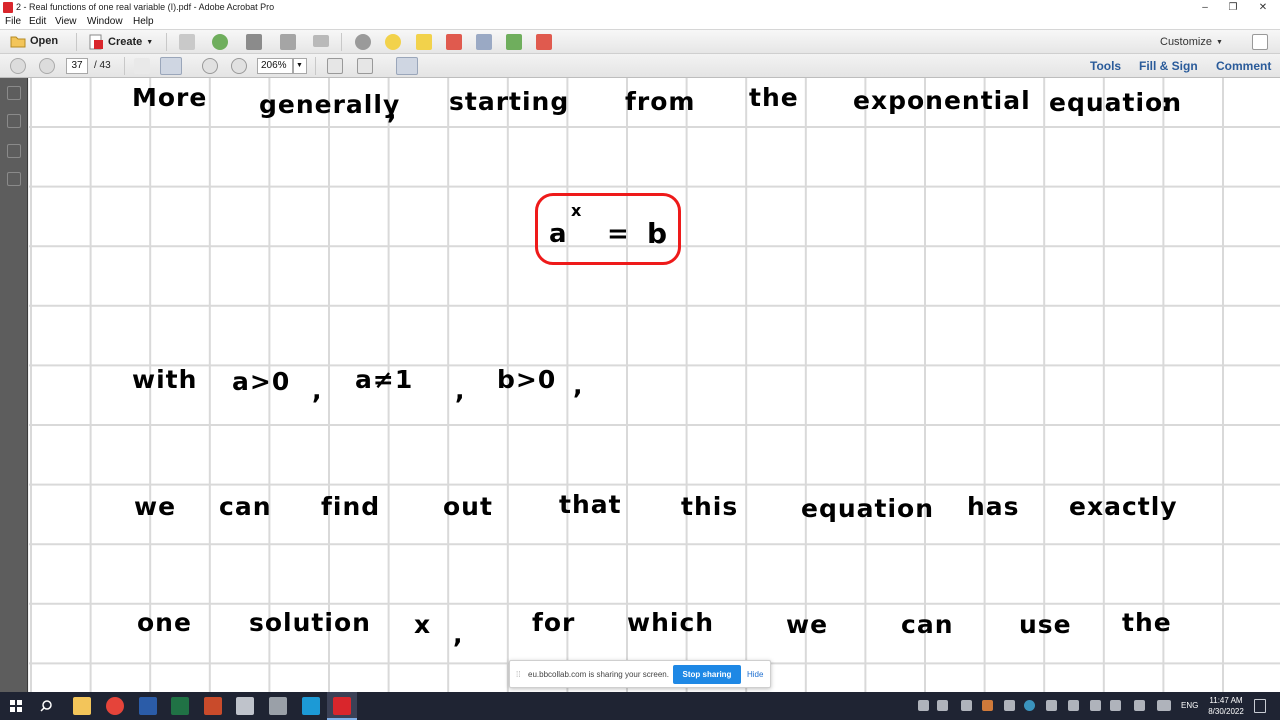  Describe the element at coordinates (105, 21) in the screenshot. I see `menu-window: Window` at that location.